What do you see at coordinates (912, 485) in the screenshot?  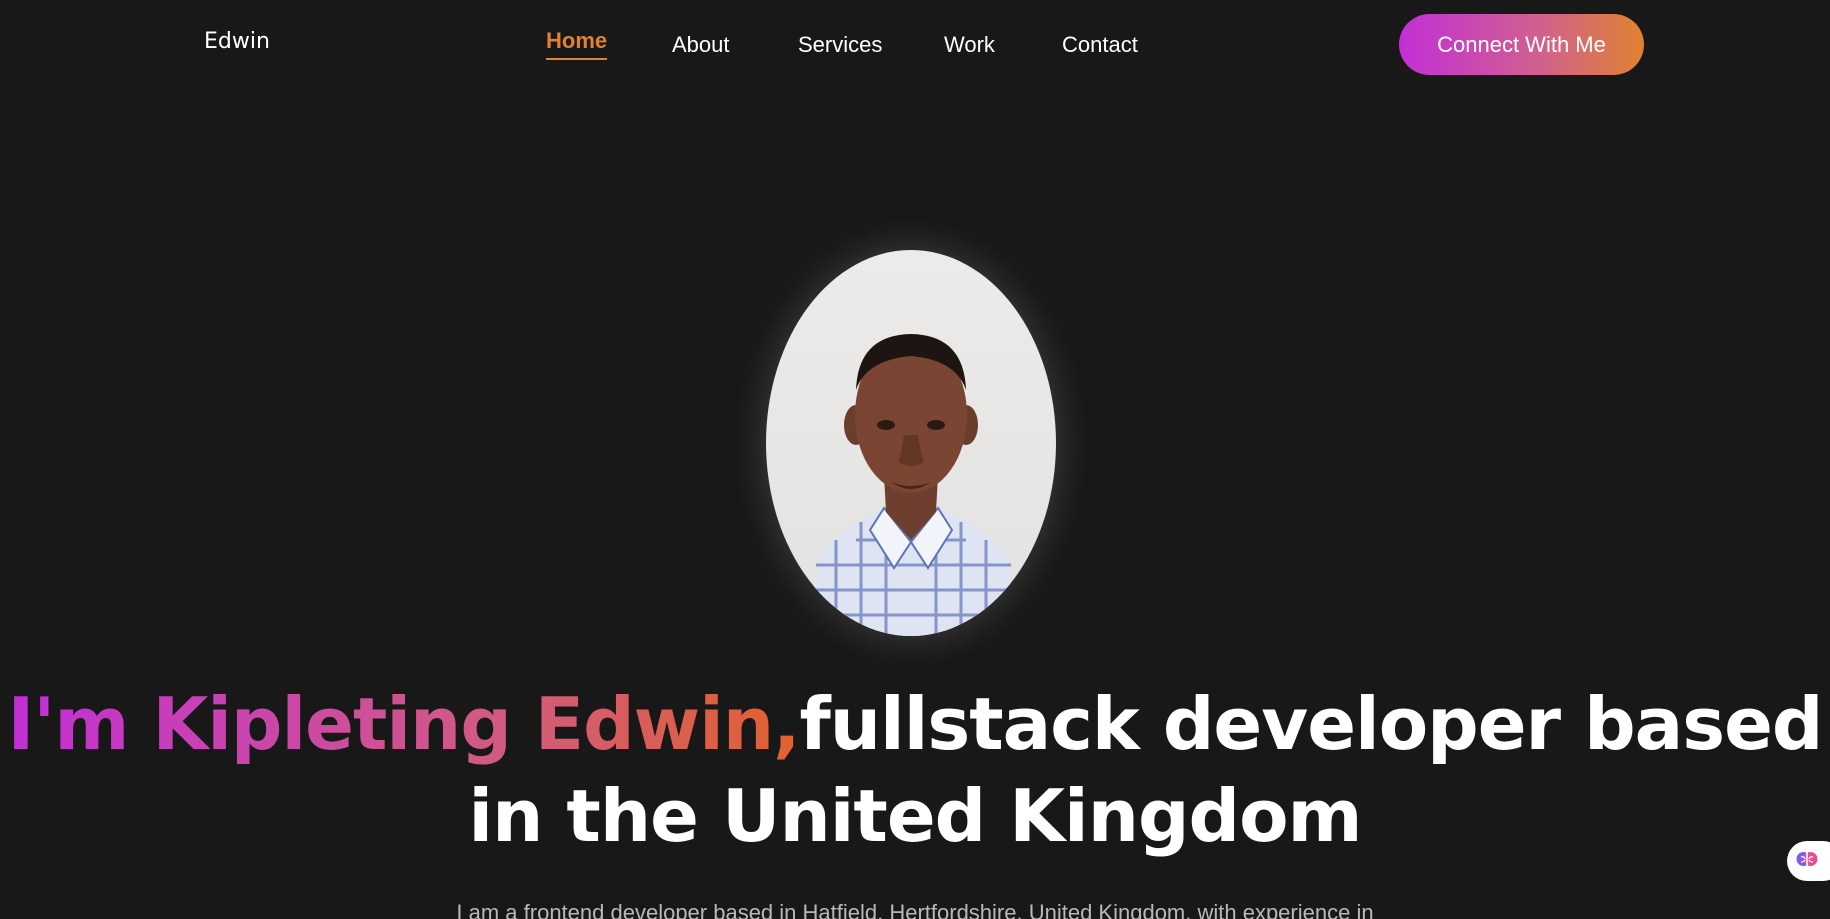 I see `portrait-illustration` at bounding box center [912, 485].